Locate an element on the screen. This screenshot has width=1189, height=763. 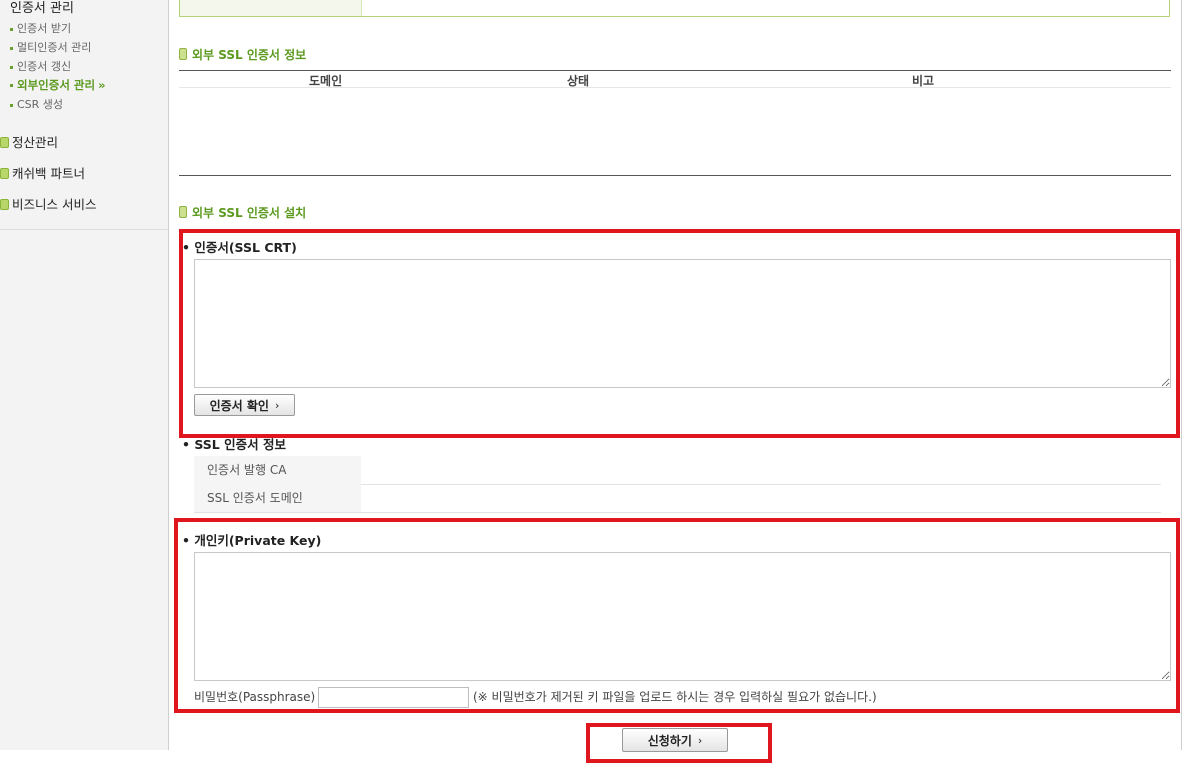
sidebar-item-cashback: 캐쉬백 파트너 is located at coordinates (42, 172).